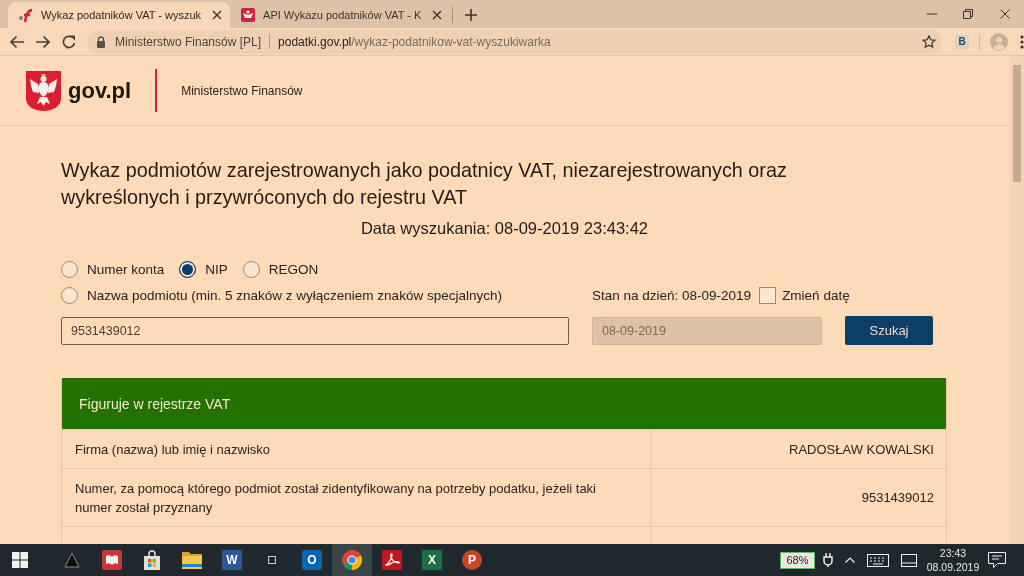  I want to click on table-cell-text: Numer, za pomocą którego podmiot został zidentyfikowany na potrzeby podatku, jeżeli taki numer został przyznany, so click(335, 498).